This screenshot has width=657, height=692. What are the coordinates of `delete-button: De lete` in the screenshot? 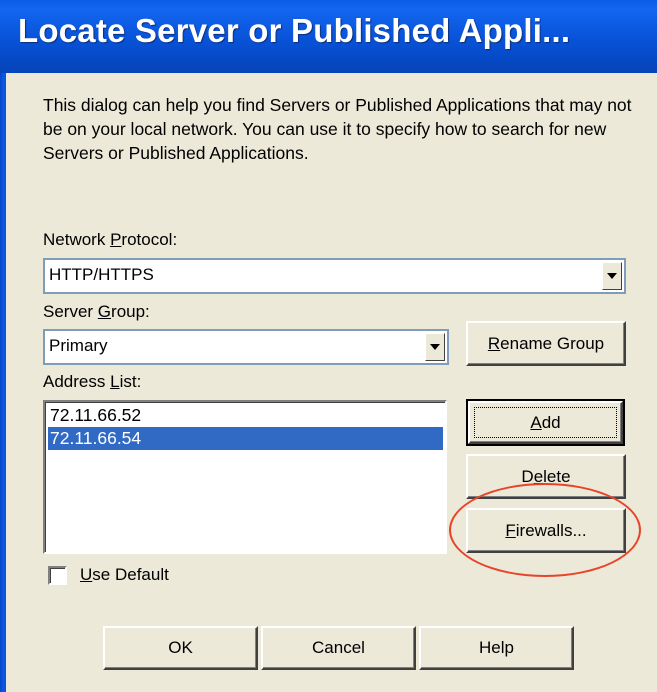 It's located at (546, 476).